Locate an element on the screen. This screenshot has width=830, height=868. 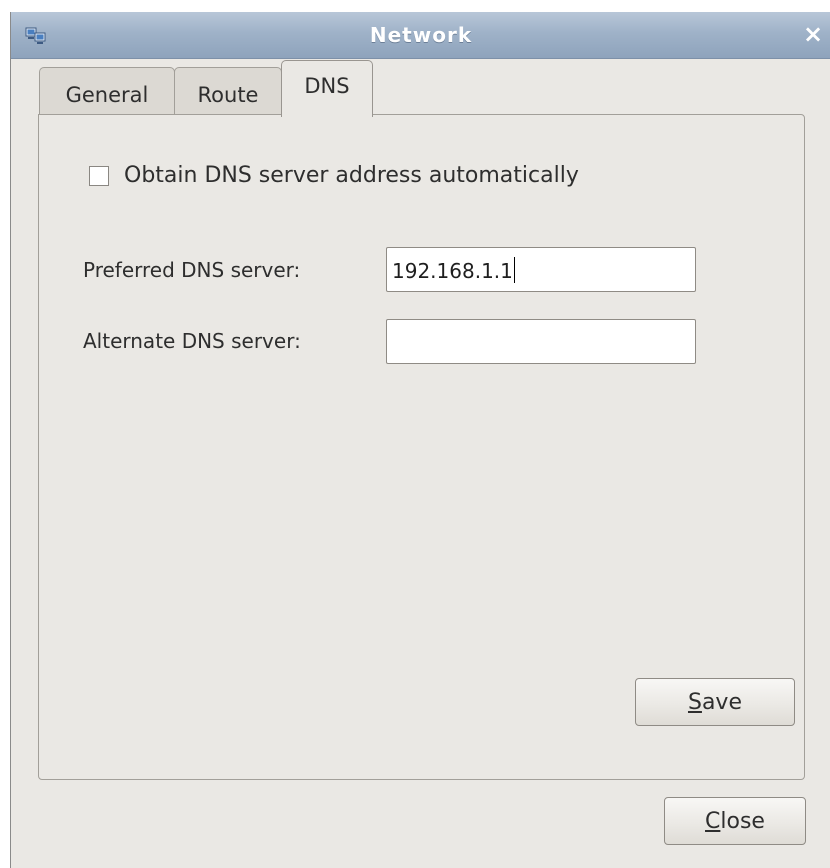
preferred-dns-label: Preferred DNS server: is located at coordinates (192, 270).